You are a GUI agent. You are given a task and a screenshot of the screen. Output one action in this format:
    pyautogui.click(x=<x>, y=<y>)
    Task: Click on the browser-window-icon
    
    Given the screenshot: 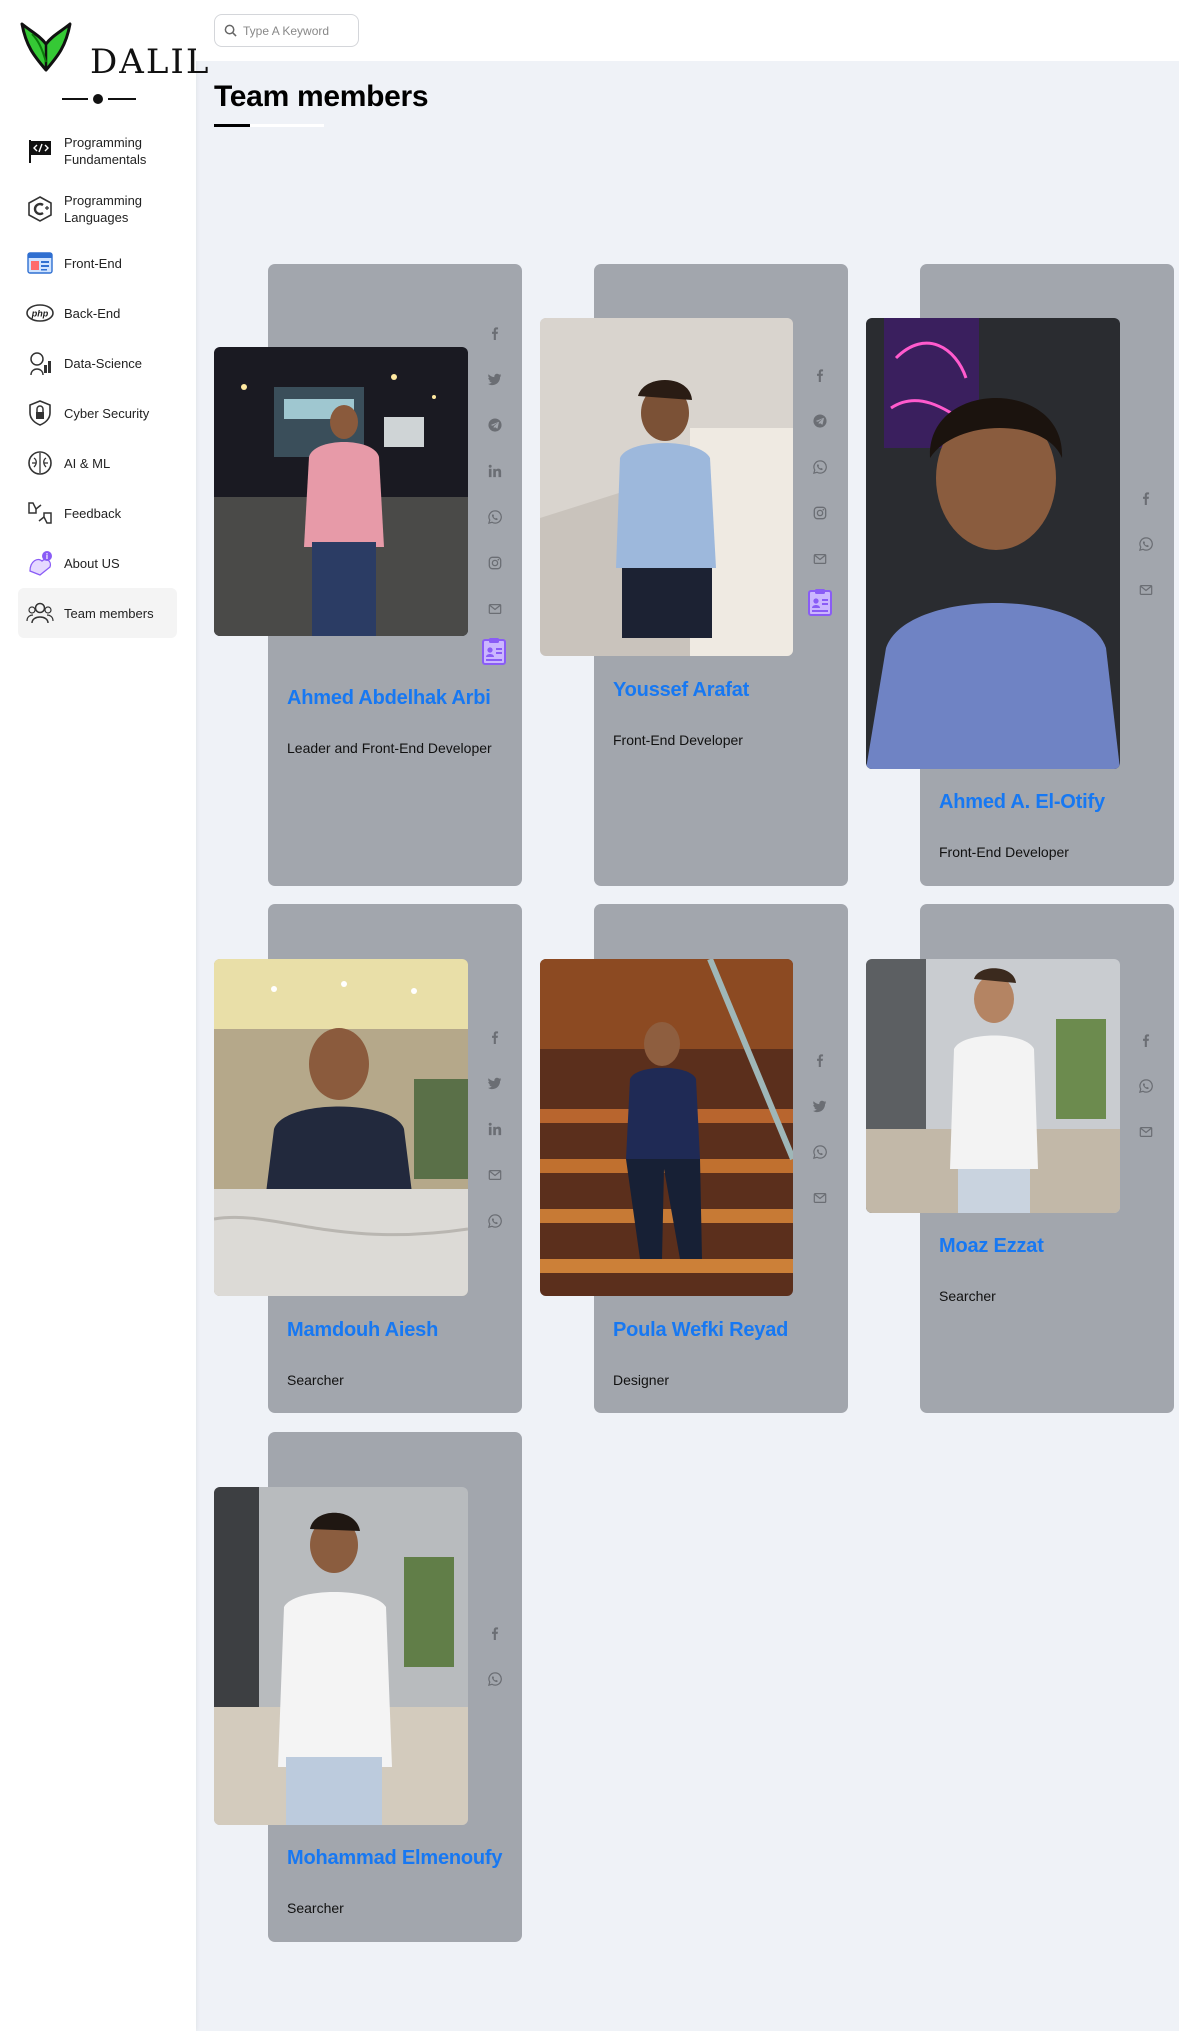 What is the action you would take?
    pyautogui.click(x=40, y=263)
    